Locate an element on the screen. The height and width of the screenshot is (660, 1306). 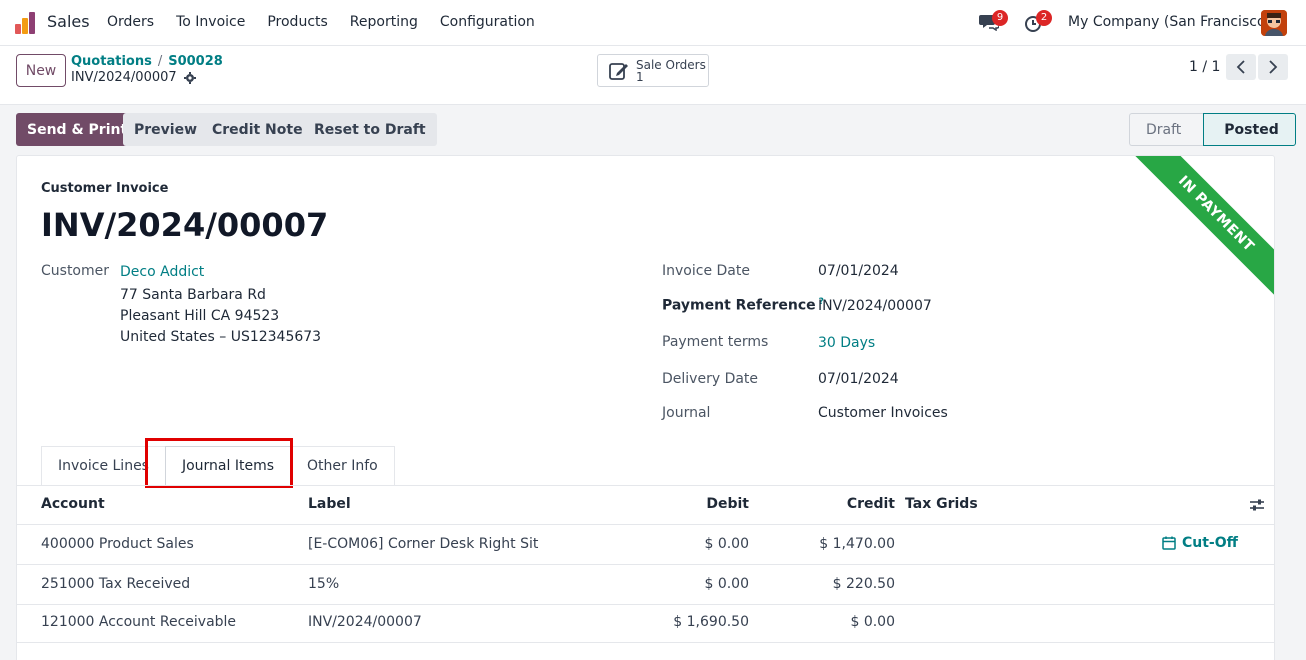
new-button: New is located at coordinates (41, 70).